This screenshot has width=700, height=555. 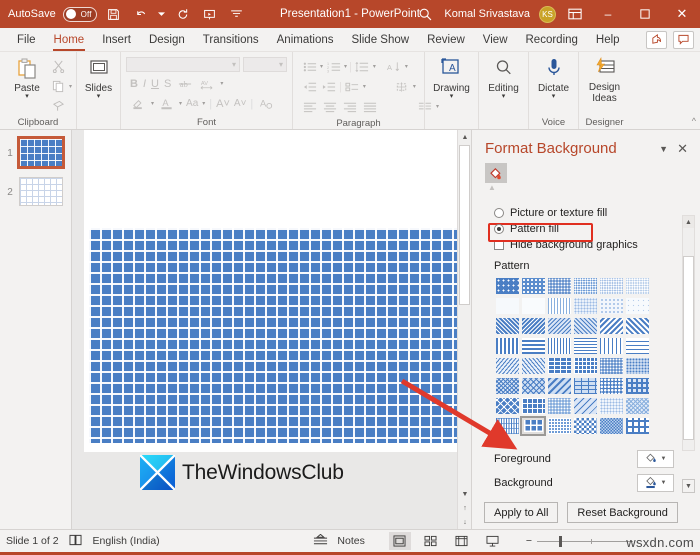 I want to click on share-icon, so click(x=656, y=39).